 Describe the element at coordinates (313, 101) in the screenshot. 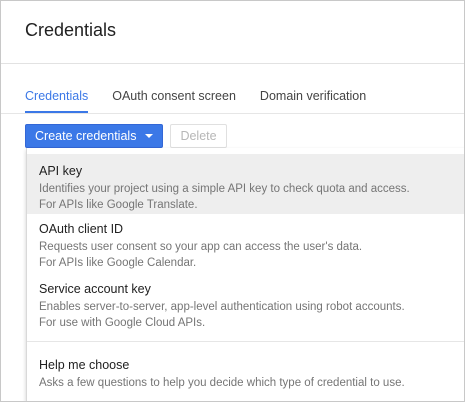

I see `tab-domain-verification: Domain verification` at that location.